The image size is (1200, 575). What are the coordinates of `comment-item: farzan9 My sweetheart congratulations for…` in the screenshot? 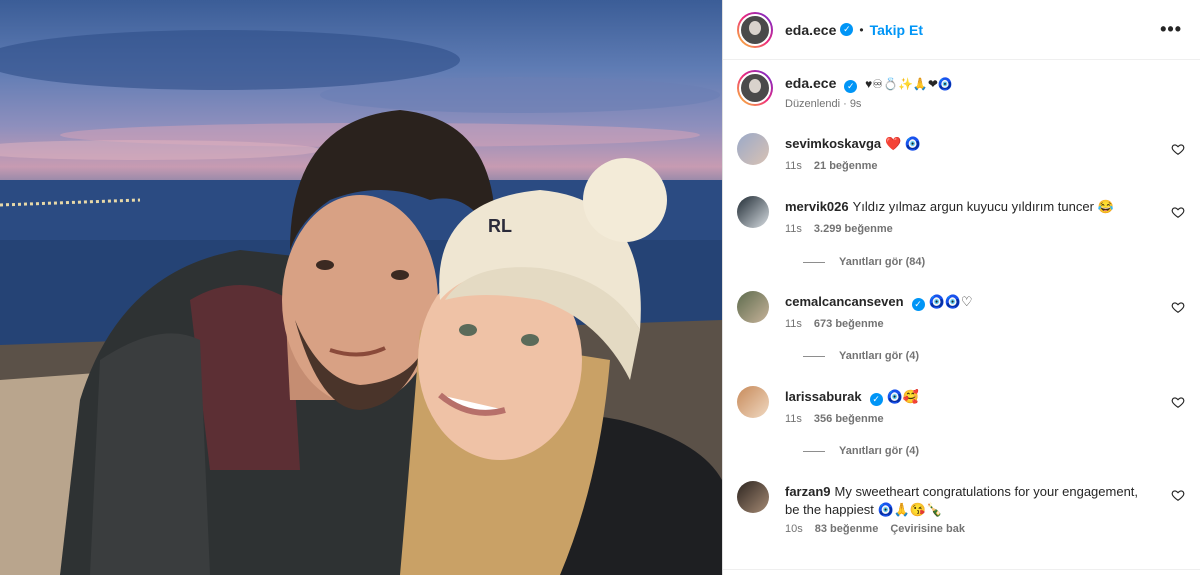 It's located at (962, 511).